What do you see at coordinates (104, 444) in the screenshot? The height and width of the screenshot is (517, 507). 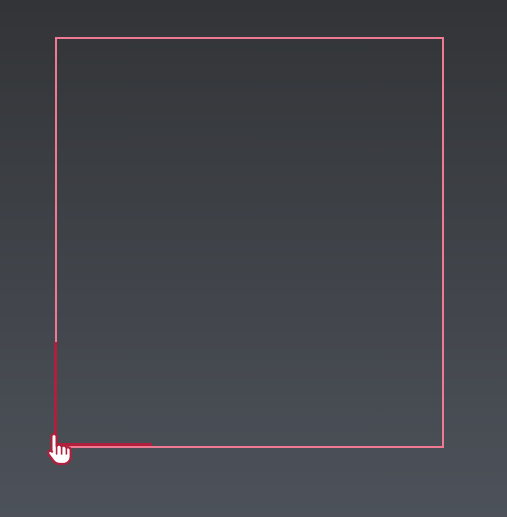 I see `resize-handle-bottom-edge` at bounding box center [104, 444].